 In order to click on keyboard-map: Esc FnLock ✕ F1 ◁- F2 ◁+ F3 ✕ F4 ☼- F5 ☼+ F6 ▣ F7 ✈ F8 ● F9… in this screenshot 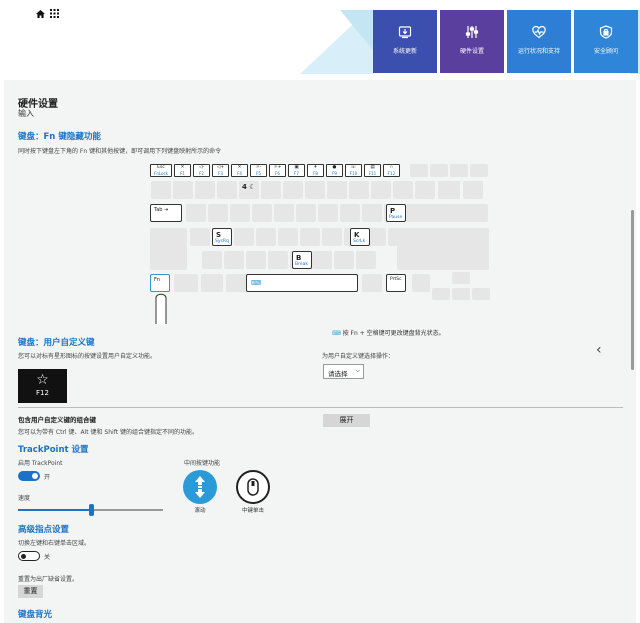, I will do `click(319, 244)`.